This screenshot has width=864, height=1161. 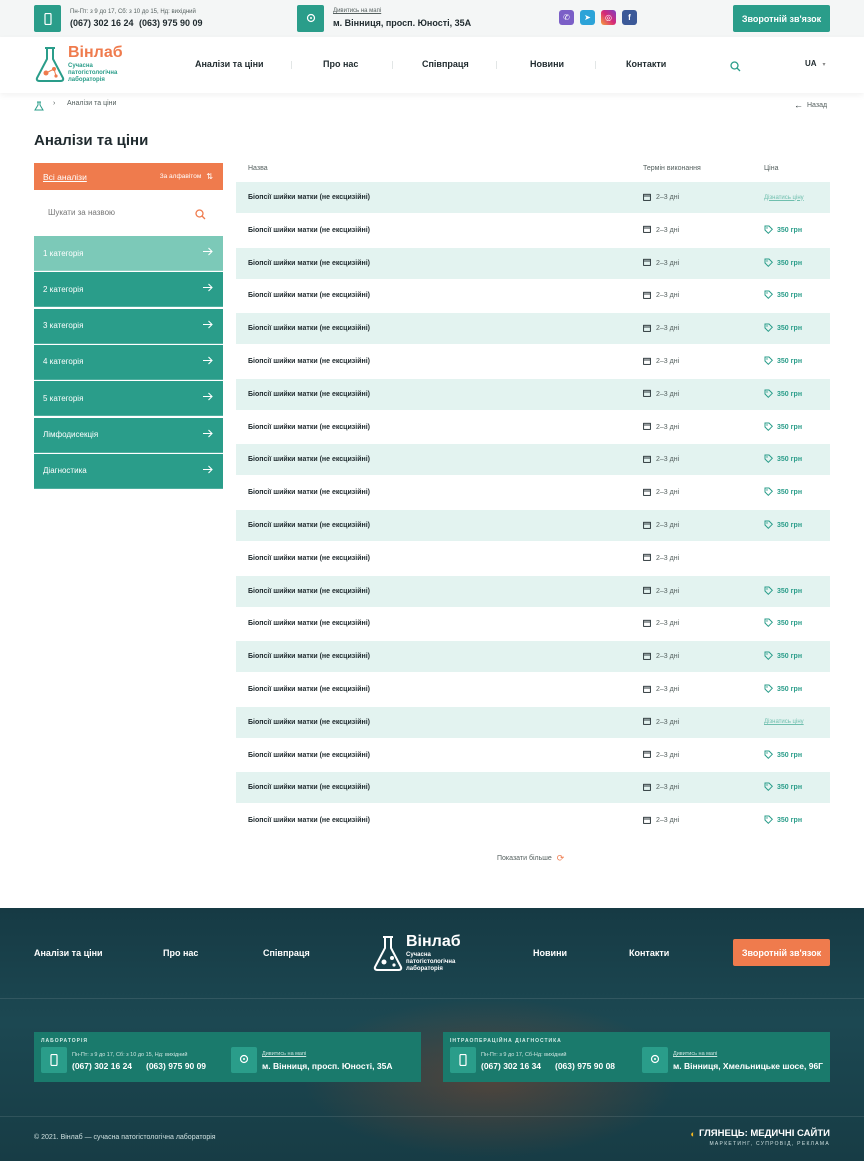 What do you see at coordinates (128, 399) in the screenshot?
I see `sidebar-category-item: 5 категорія` at bounding box center [128, 399].